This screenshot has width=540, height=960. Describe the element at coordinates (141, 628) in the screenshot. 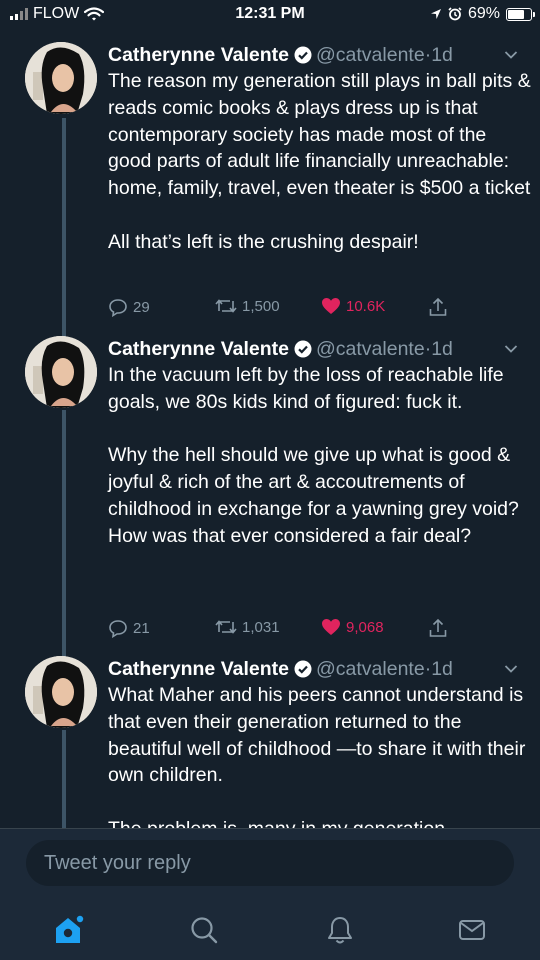

I see `reply-count: 21` at that location.